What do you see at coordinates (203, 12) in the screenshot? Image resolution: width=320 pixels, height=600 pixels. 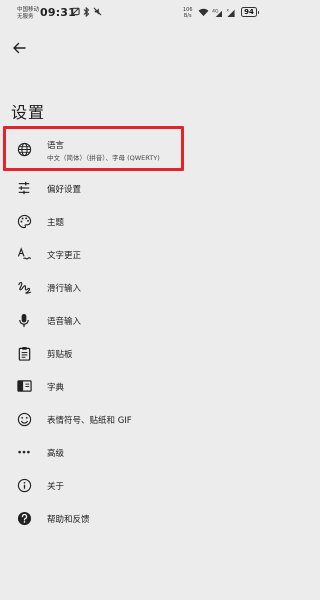 I see `wifi-icon` at bounding box center [203, 12].